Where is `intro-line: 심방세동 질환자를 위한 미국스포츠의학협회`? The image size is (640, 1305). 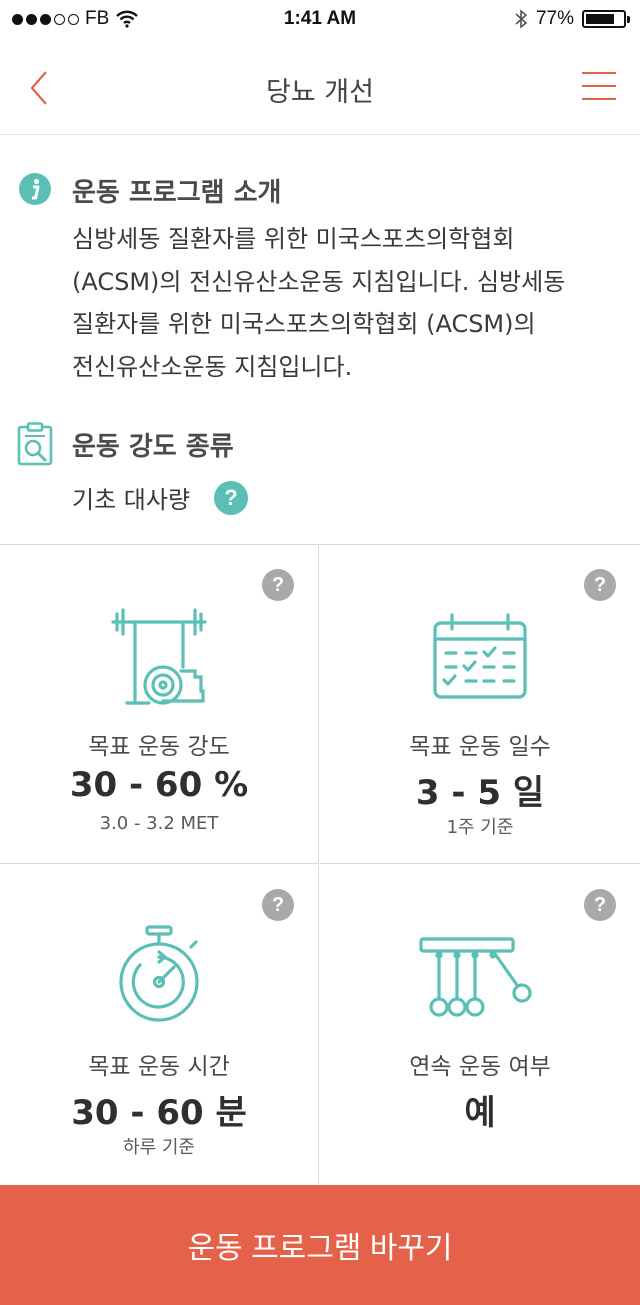 intro-line: 심방세동 질환자를 위한 미국스포츠의학협회 is located at coordinates (293, 239).